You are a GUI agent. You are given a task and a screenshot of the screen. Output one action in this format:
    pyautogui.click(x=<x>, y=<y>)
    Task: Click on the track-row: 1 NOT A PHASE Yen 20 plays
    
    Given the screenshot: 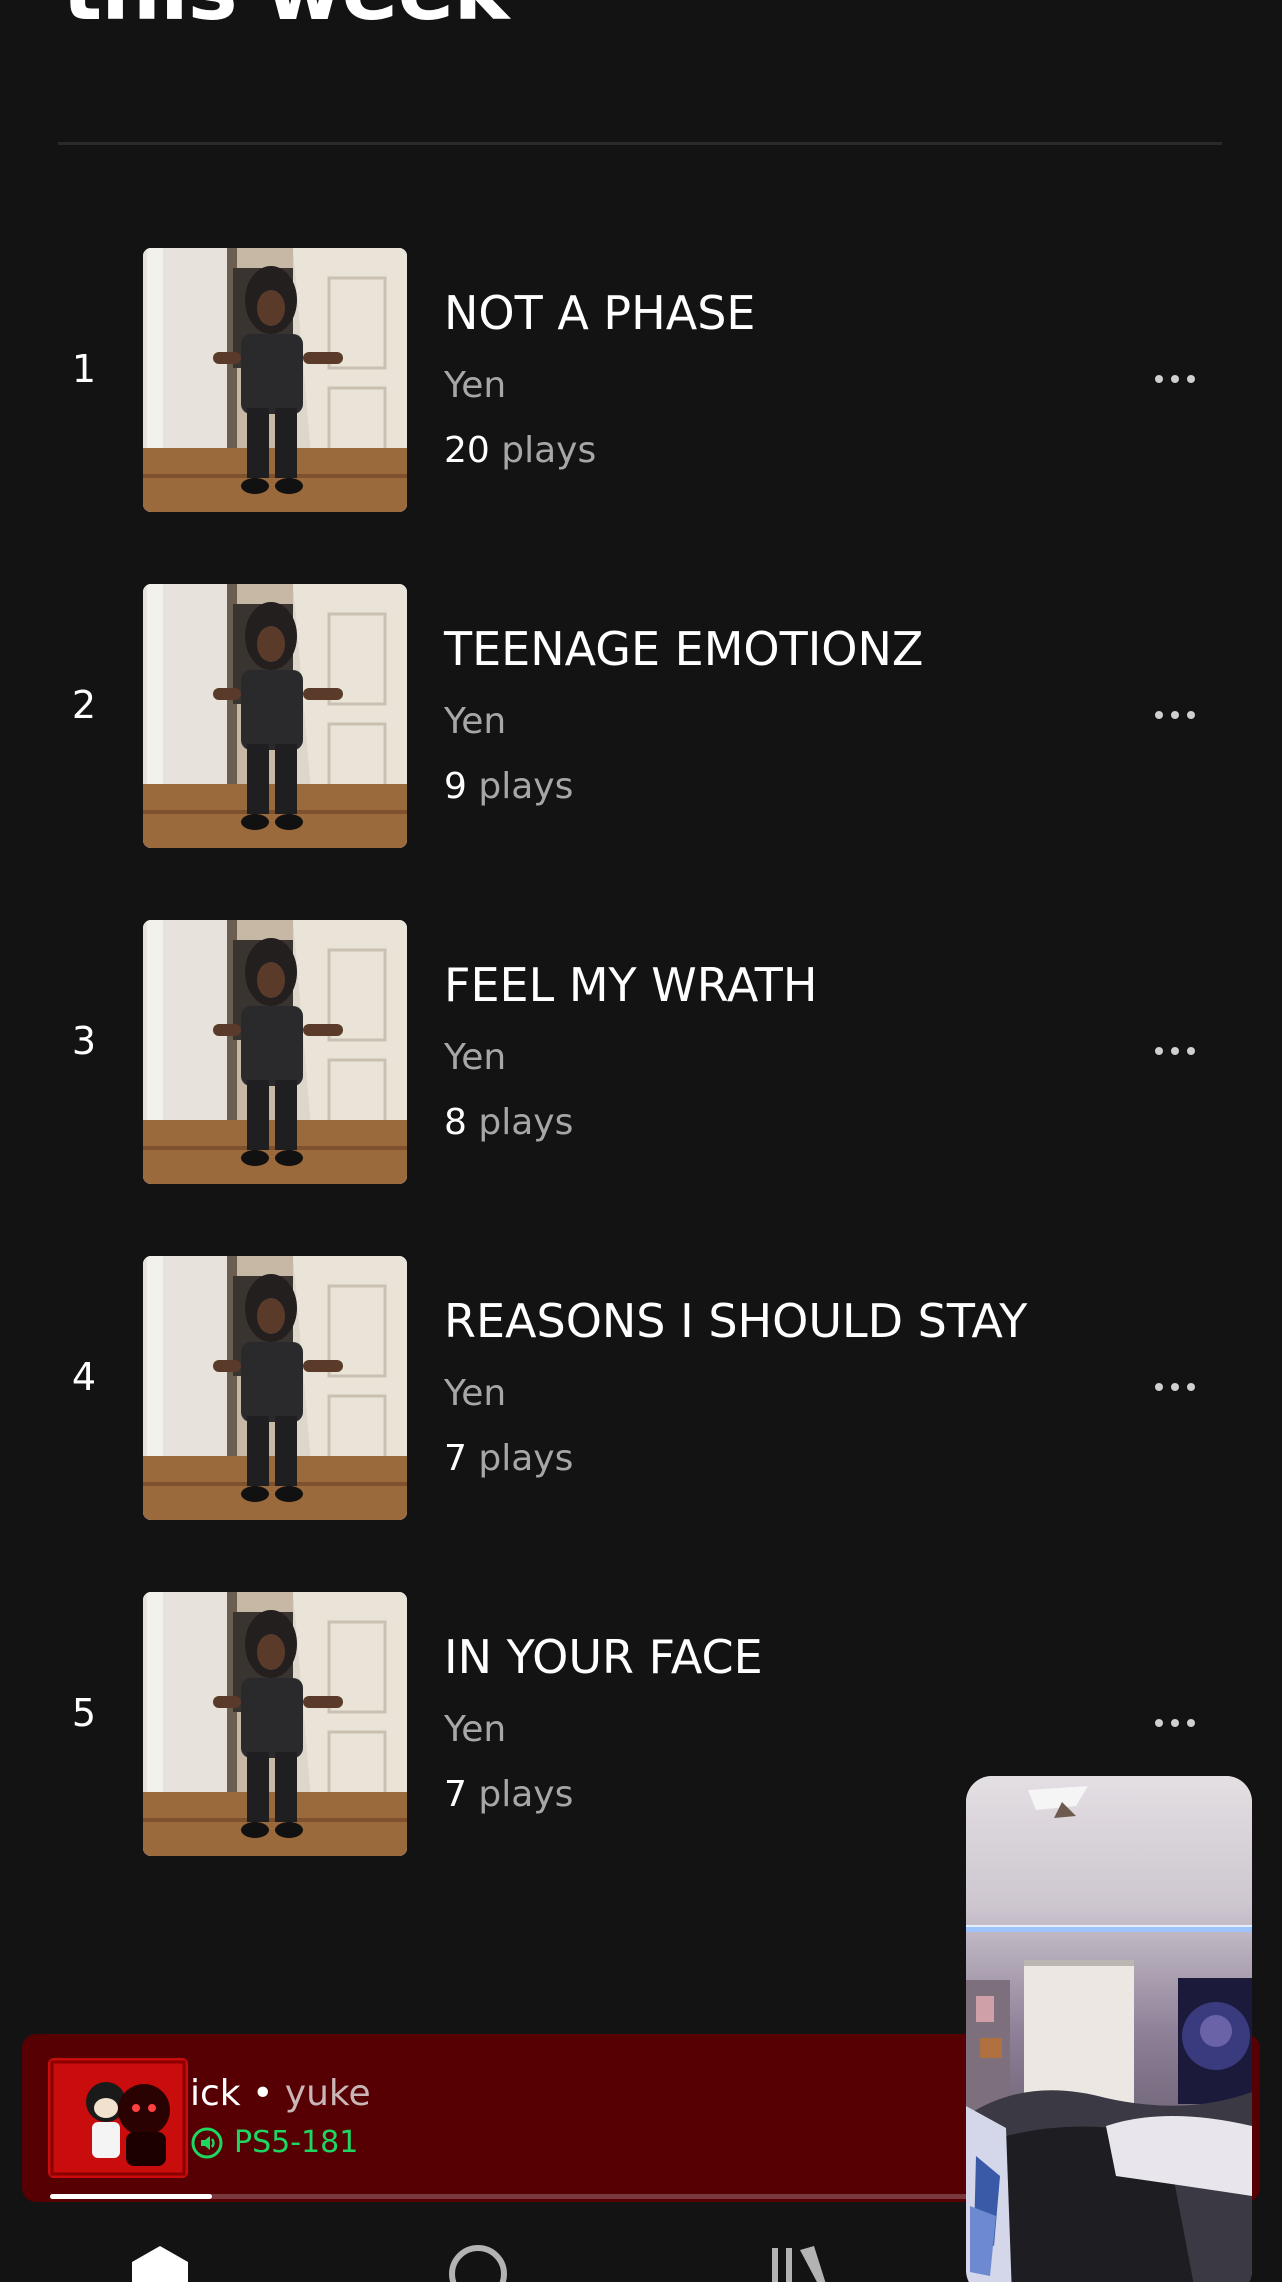 What is the action you would take?
    pyautogui.click(x=641, y=380)
    